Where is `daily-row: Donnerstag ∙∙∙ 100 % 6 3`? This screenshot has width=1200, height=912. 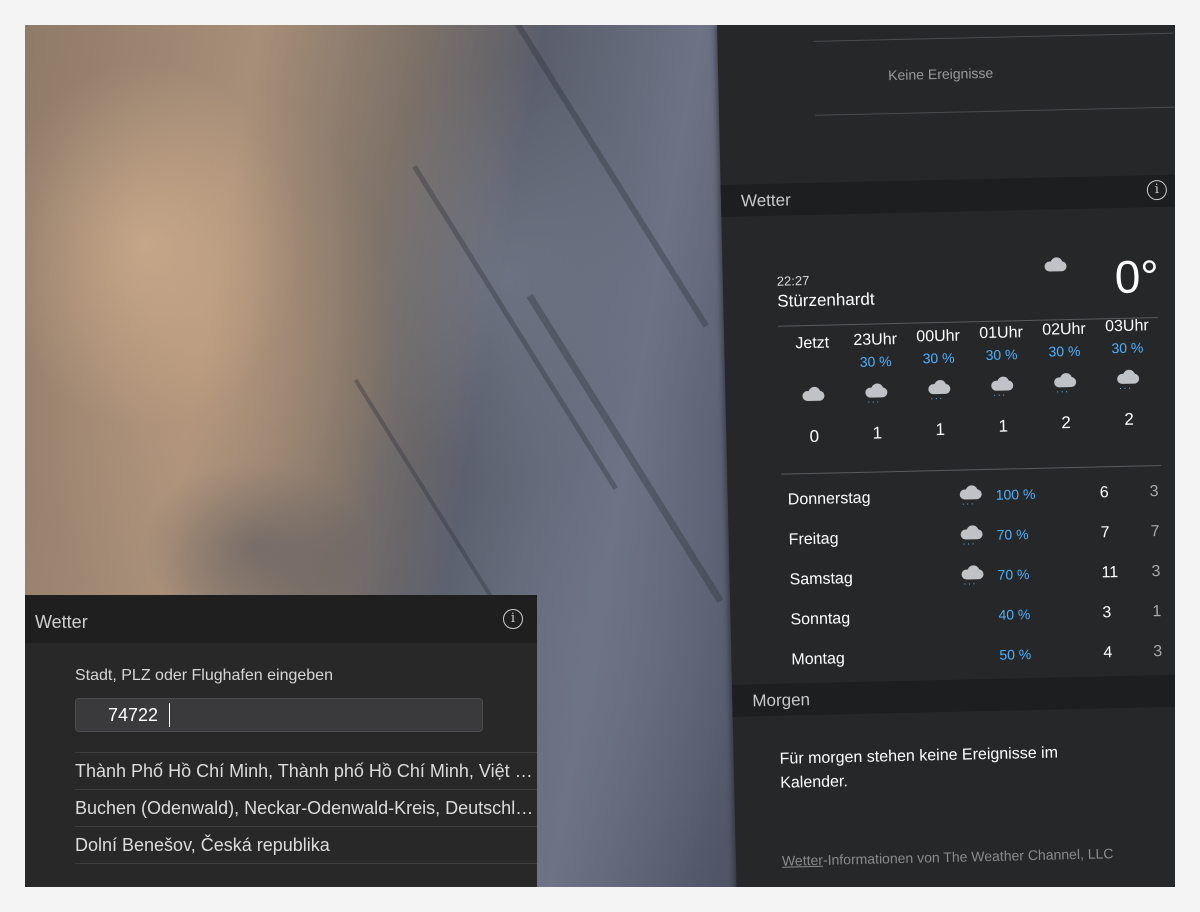 daily-row: Donnerstag ∙∙∙ 100 % 6 3 is located at coordinates (981, 497).